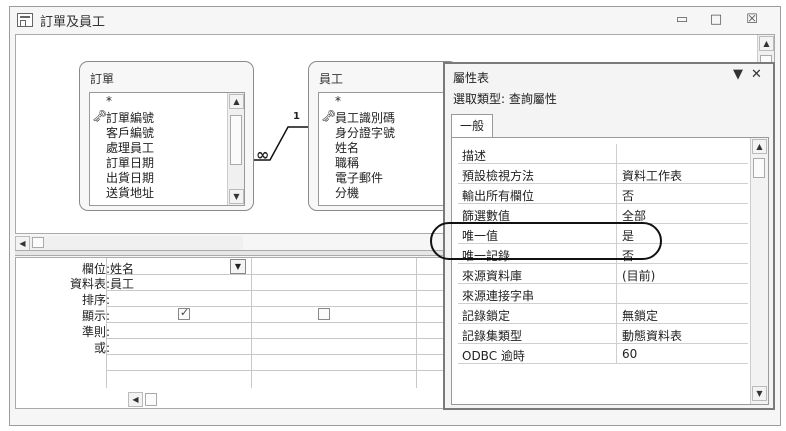 This screenshot has height=431, width=786. Describe the element at coordinates (486, 316) in the screenshot. I see `property-name: 記錄鎖定` at that location.